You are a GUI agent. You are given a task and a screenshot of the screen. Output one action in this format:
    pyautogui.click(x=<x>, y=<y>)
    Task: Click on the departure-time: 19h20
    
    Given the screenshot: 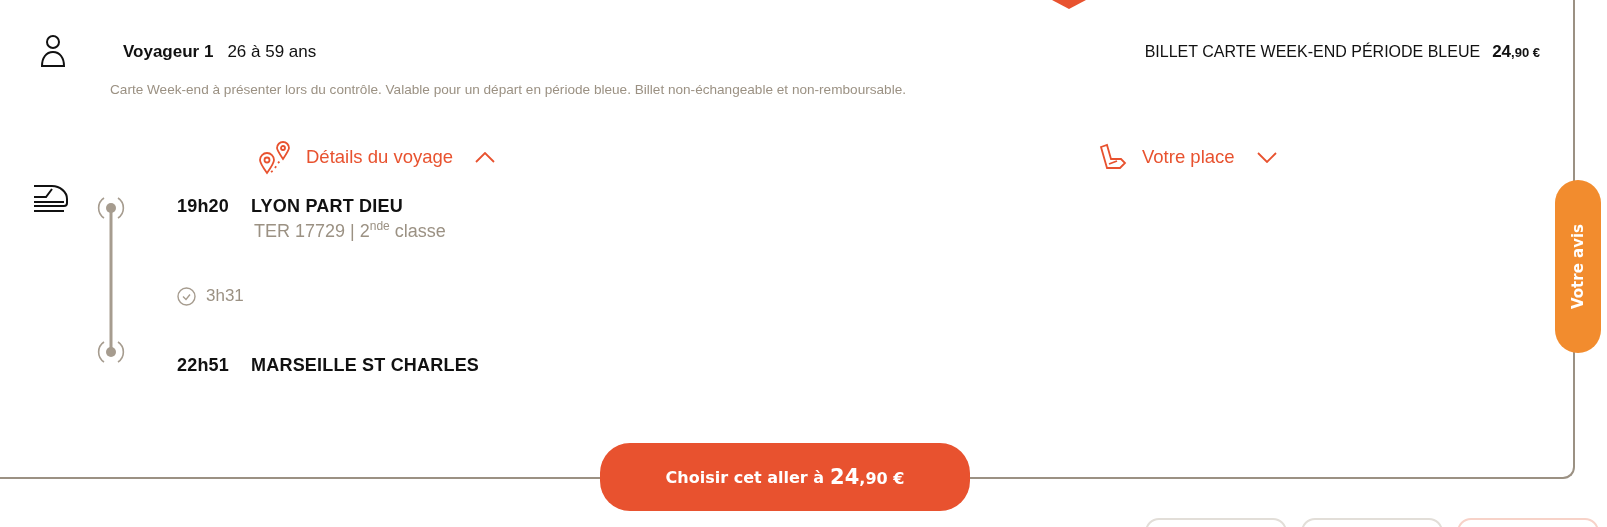 What is the action you would take?
    pyautogui.click(x=203, y=206)
    